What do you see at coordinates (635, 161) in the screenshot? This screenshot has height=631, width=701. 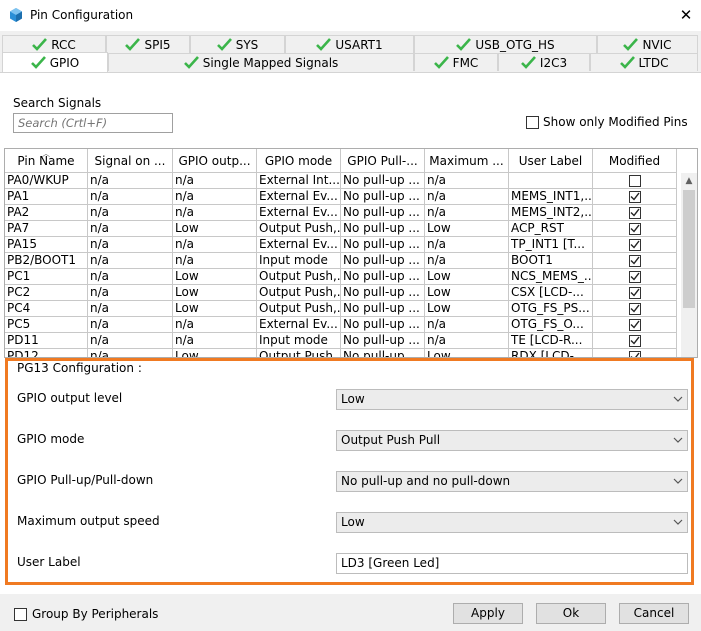 I see `column-header-modified: Modified` at bounding box center [635, 161].